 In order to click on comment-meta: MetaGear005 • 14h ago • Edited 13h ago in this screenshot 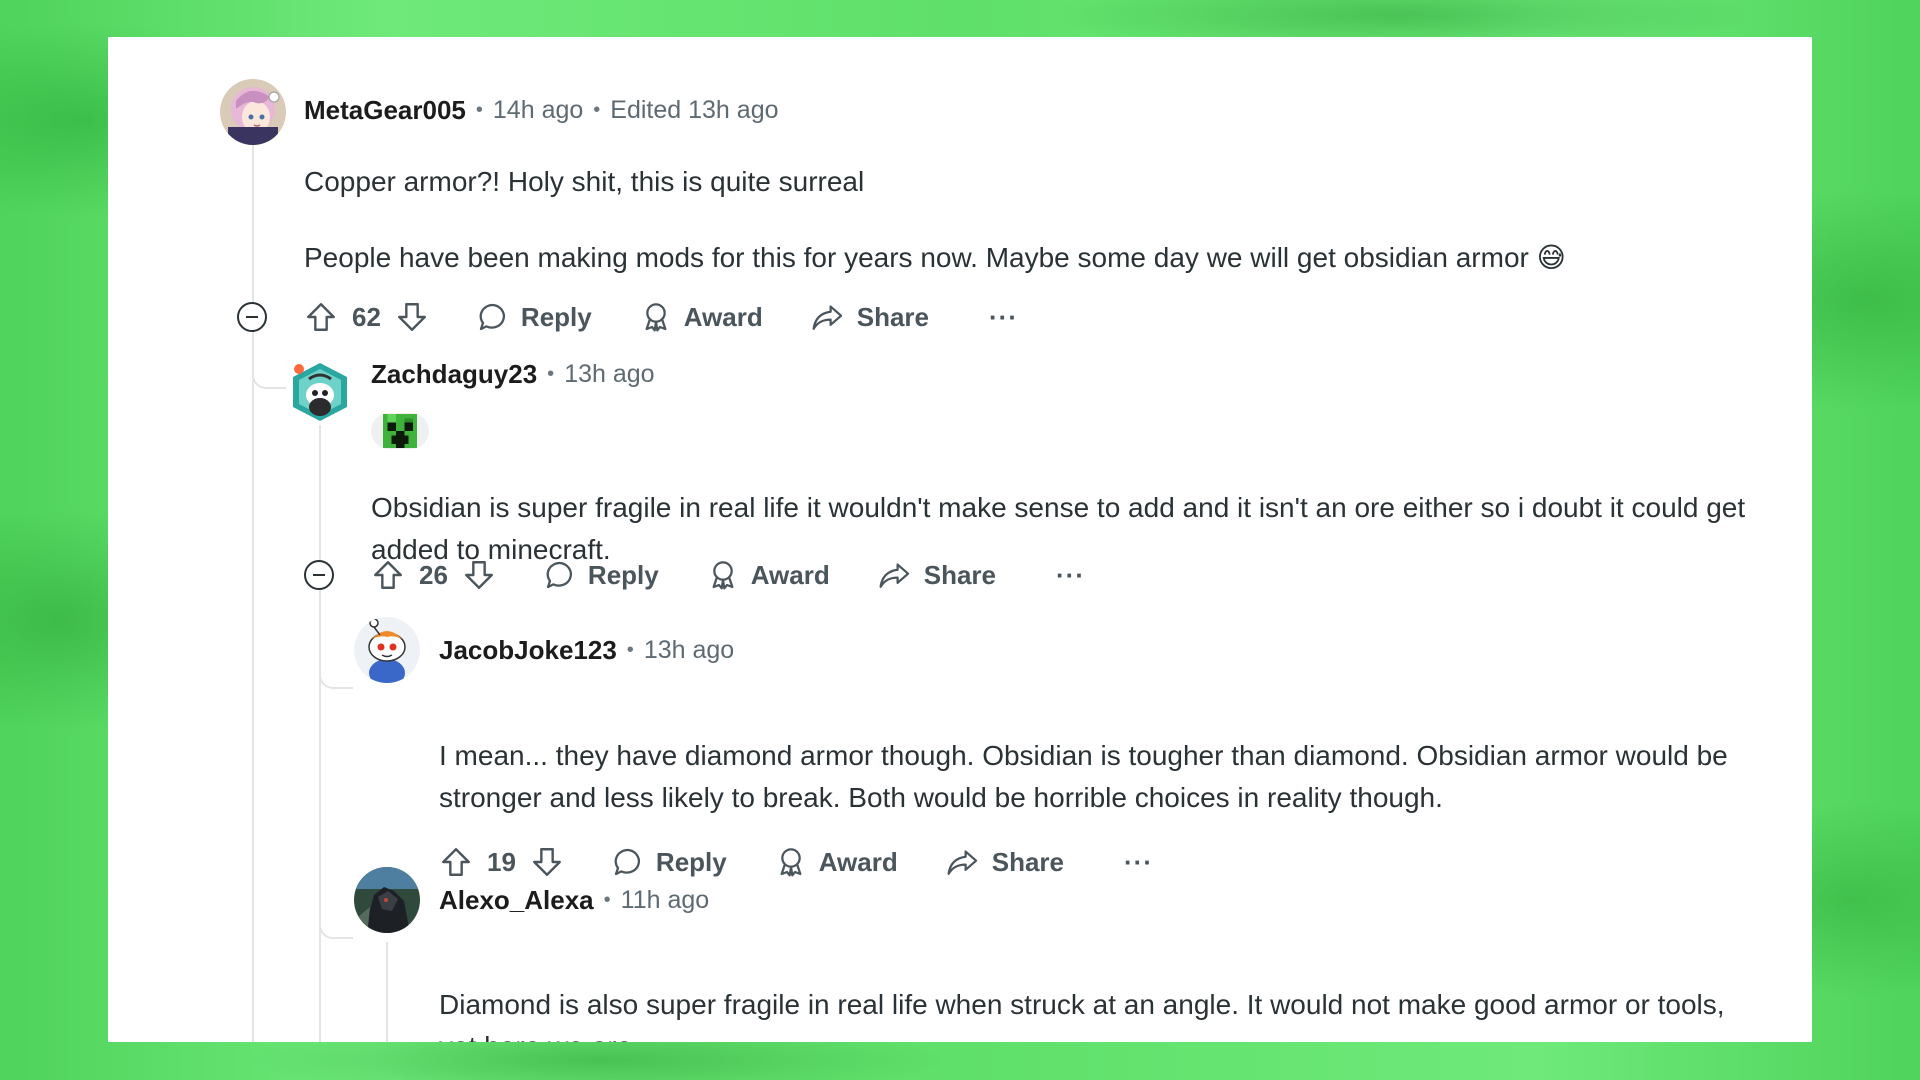, I will do `click(541, 110)`.